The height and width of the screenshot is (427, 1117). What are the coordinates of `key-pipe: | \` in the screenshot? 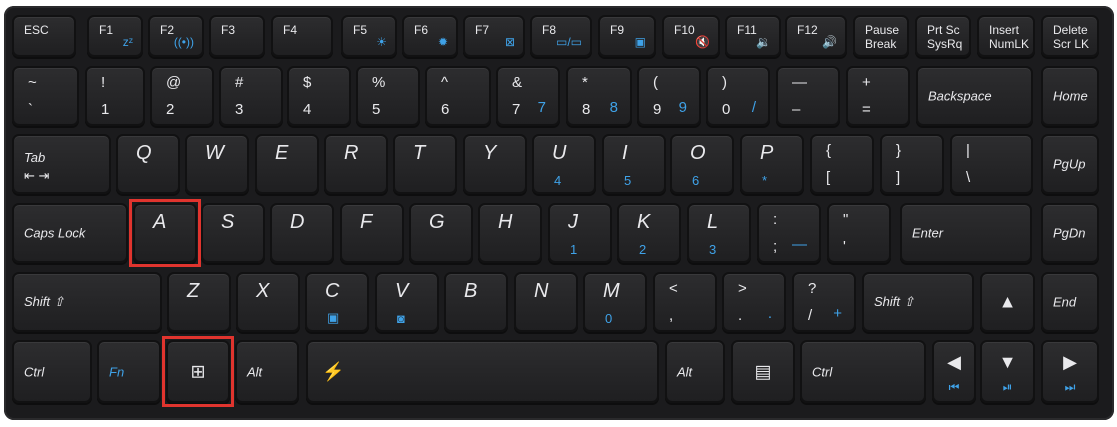 It's located at (991, 164).